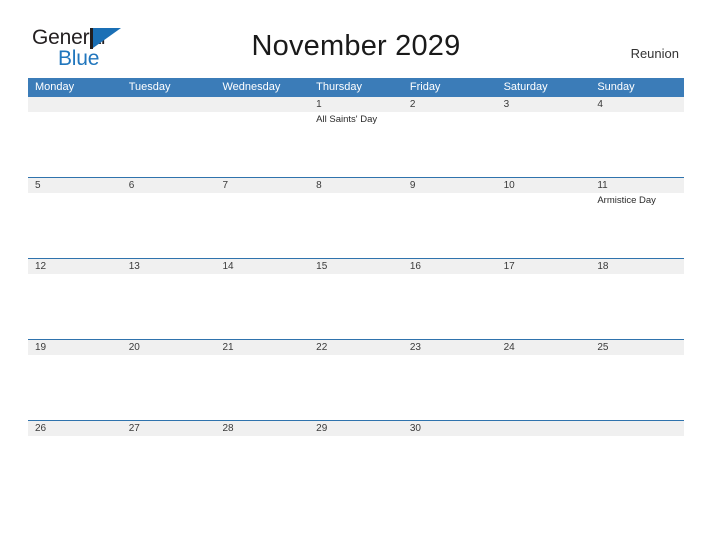 This screenshot has height=550, width=712. What do you see at coordinates (637, 104) in the screenshot?
I see `day-number: 4` at bounding box center [637, 104].